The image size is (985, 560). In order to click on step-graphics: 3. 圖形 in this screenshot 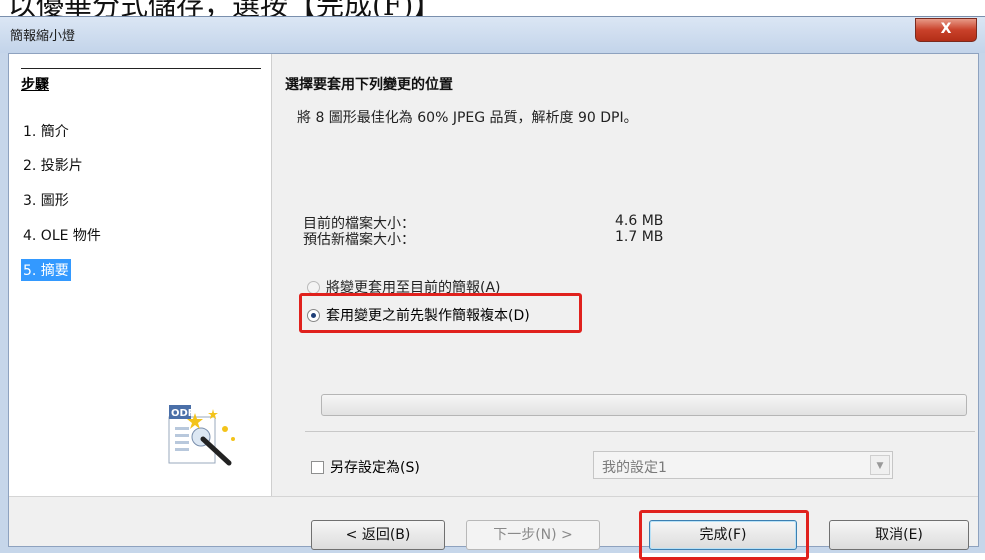, I will do `click(46, 200)`.